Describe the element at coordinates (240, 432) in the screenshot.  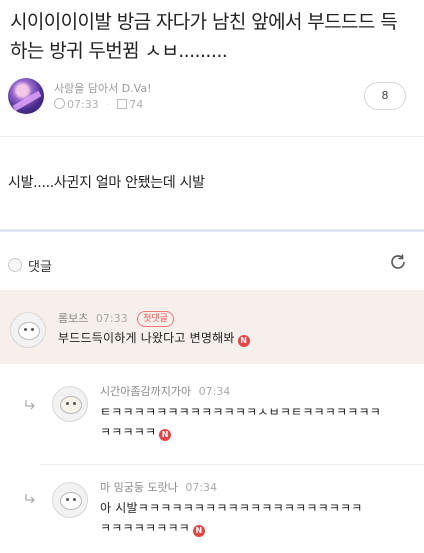
I see `reply-text-line: ㅋㅋㅋㅋㅋ N` at that location.